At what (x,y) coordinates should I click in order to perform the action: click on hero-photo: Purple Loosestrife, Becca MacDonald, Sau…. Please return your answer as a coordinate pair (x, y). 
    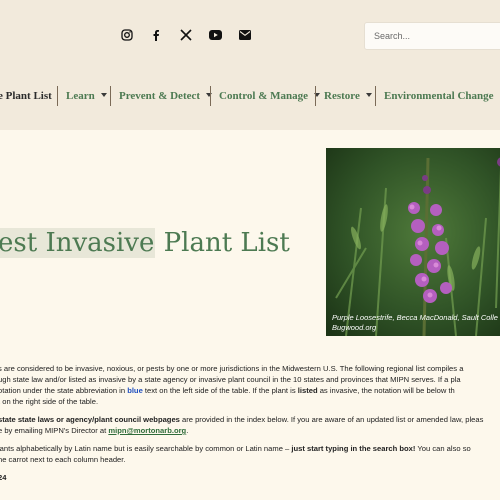
    Looking at the image, I should click on (413, 242).